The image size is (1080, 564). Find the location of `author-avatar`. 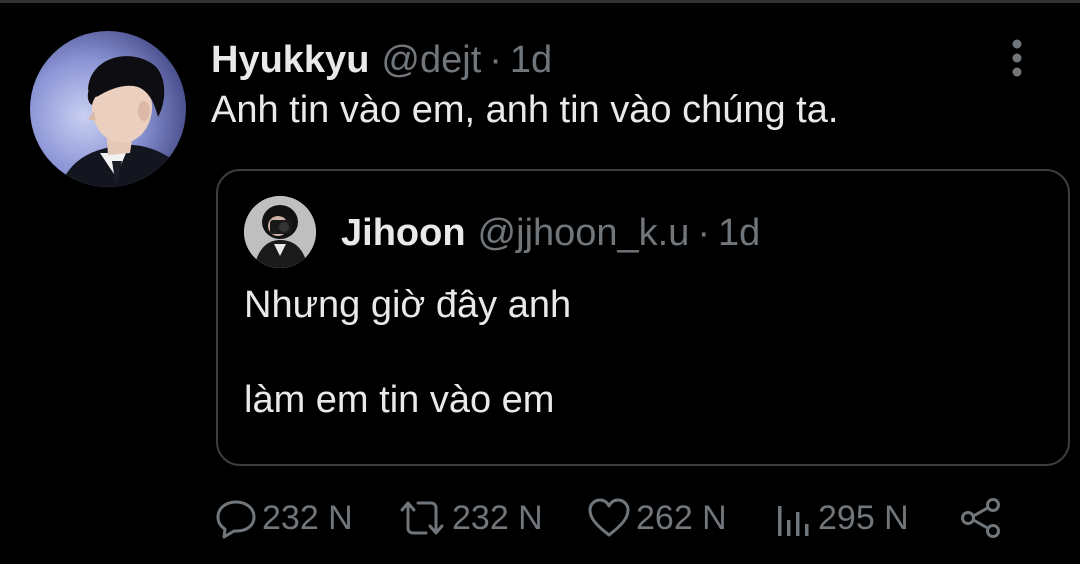

author-avatar is located at coordinates (108, 109).